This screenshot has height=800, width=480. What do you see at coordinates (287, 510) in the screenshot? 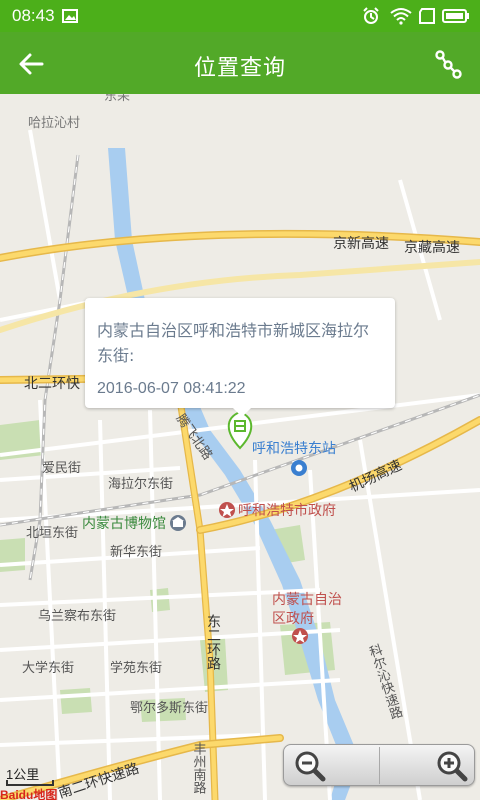
I see `label-government: 呼和浩特市政府` at bounding box center [287, 510].